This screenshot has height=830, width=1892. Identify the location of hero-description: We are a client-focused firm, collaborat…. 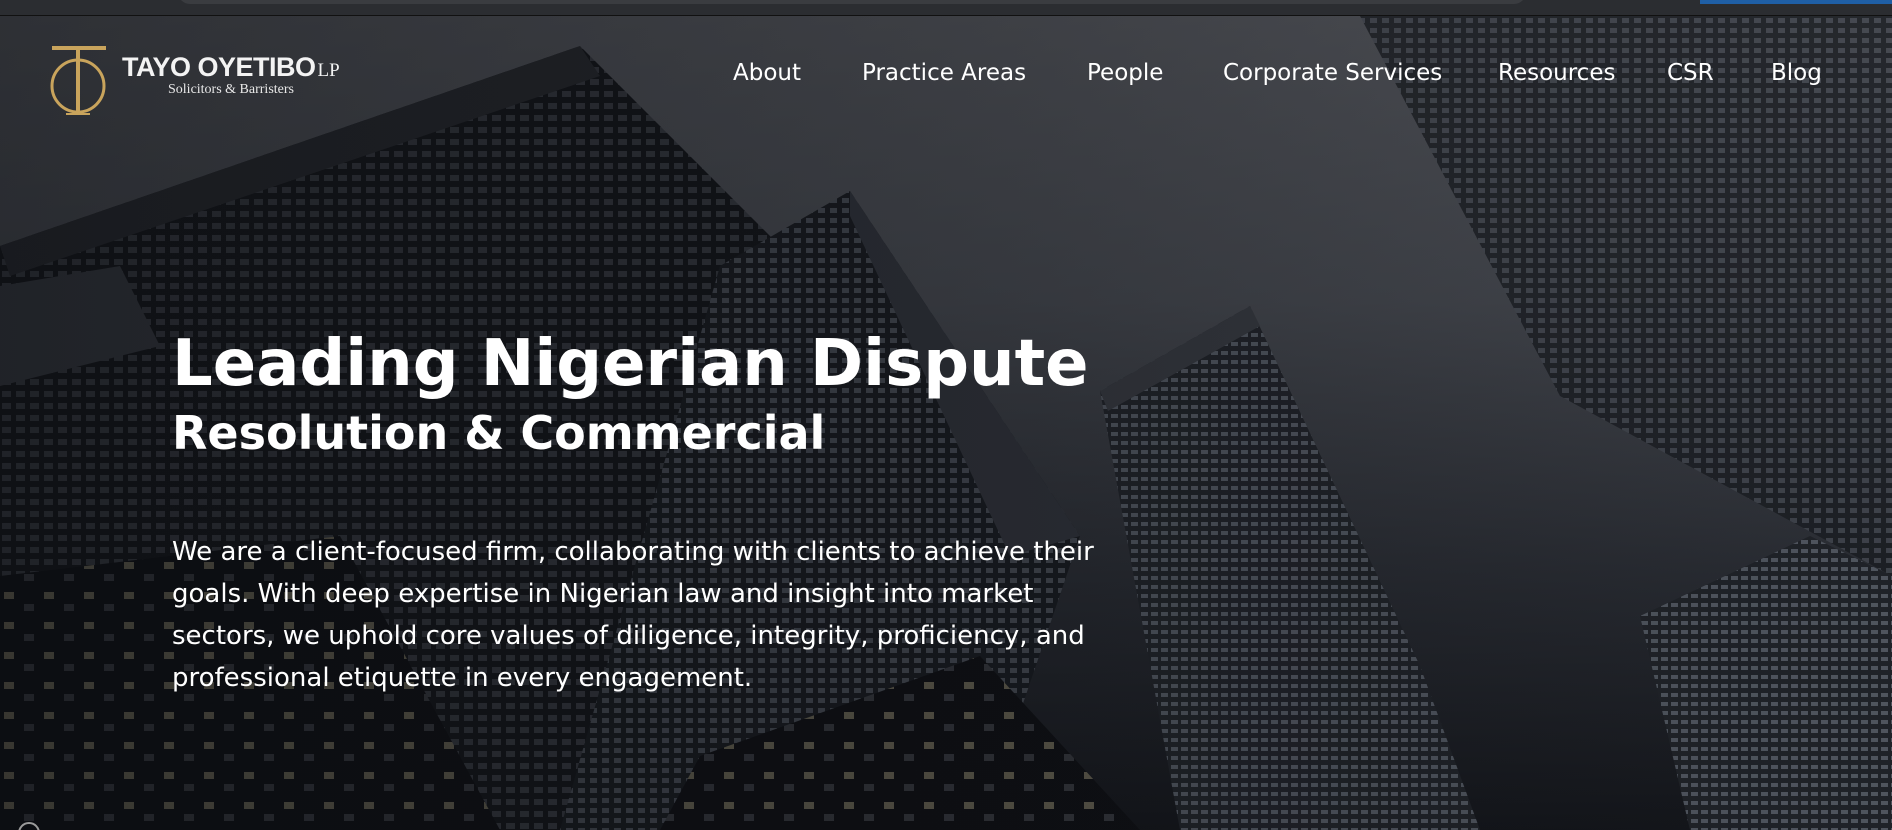
(633, 615).